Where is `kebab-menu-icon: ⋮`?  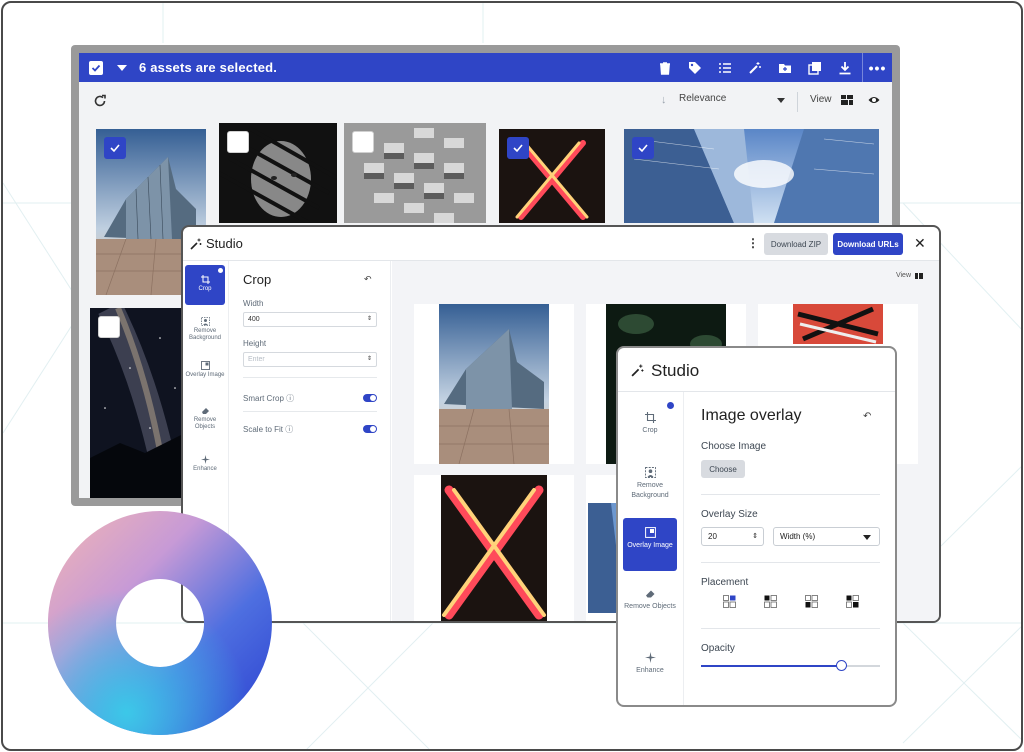 kebab-menu-icon: ⋮ is located at coordinates (753, 243).